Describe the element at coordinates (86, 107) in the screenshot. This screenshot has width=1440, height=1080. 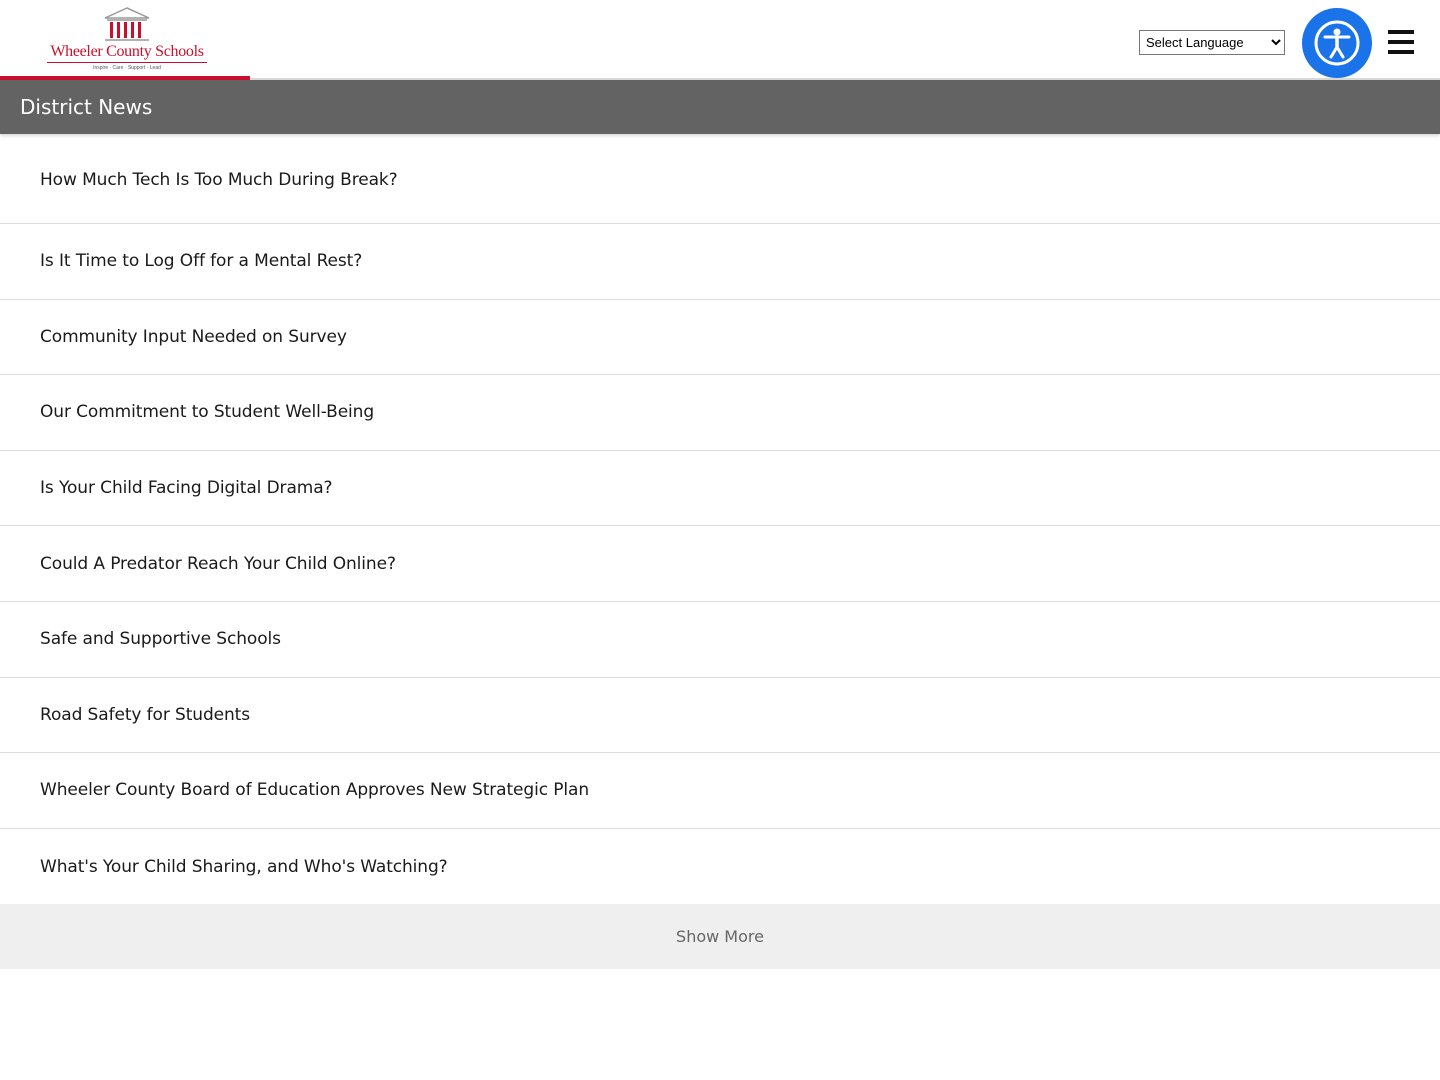
I see `section-title: District News` at that location.